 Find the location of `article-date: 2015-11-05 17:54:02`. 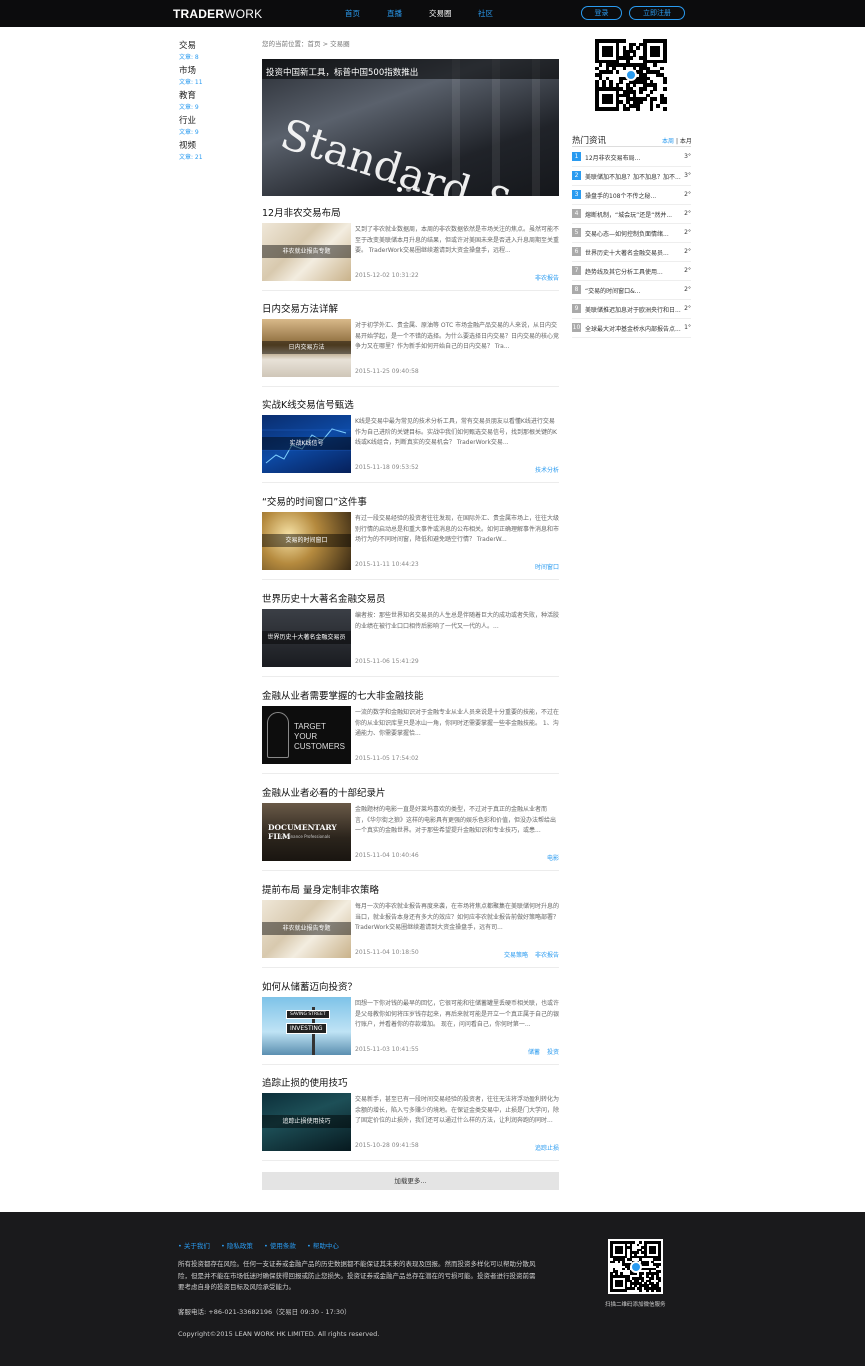

article-date: 2015-11-05 17:54:02 is located at coordinates (387, 758).